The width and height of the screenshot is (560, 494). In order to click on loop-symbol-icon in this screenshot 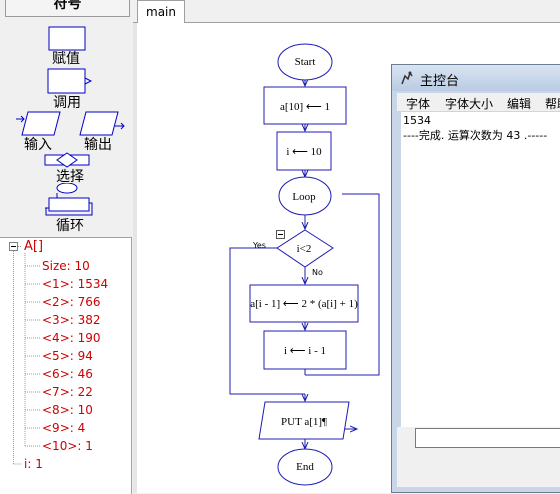, I will do `click(69, 200)`.